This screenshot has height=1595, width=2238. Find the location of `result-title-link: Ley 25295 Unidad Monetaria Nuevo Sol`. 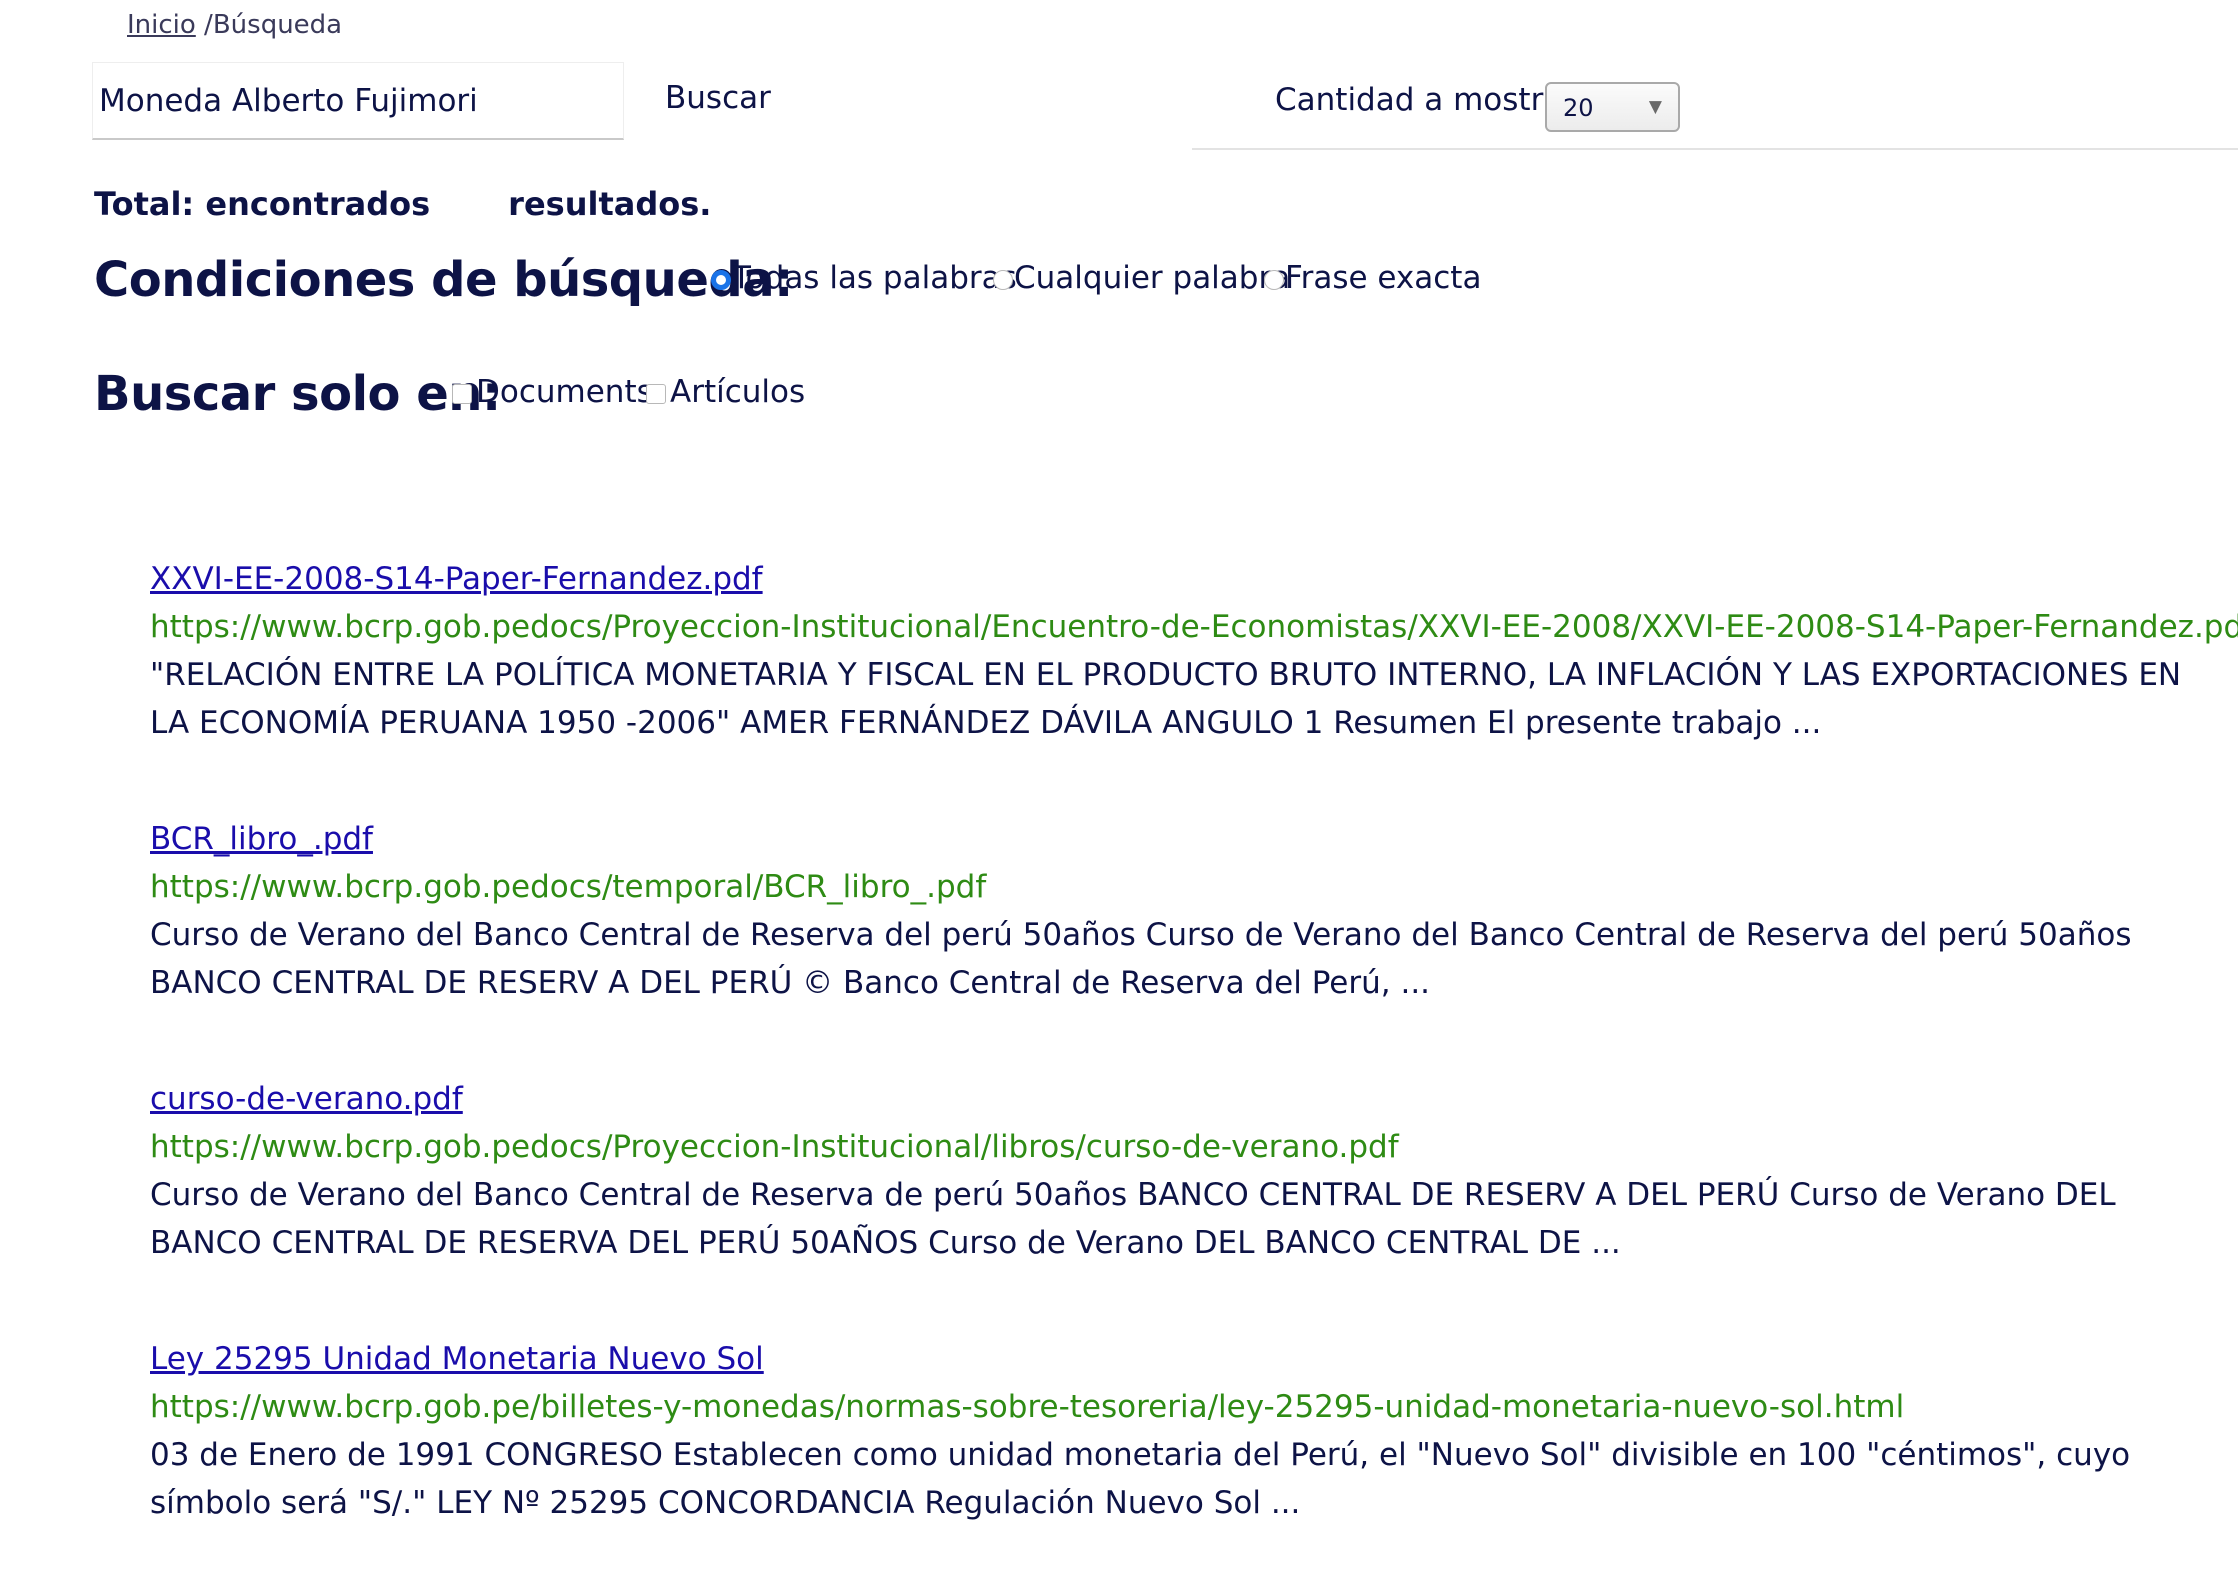

result-title-link: Ley 25295 Unidad Monetaria Nuevo Sol is located at coordinates (457, 1359).